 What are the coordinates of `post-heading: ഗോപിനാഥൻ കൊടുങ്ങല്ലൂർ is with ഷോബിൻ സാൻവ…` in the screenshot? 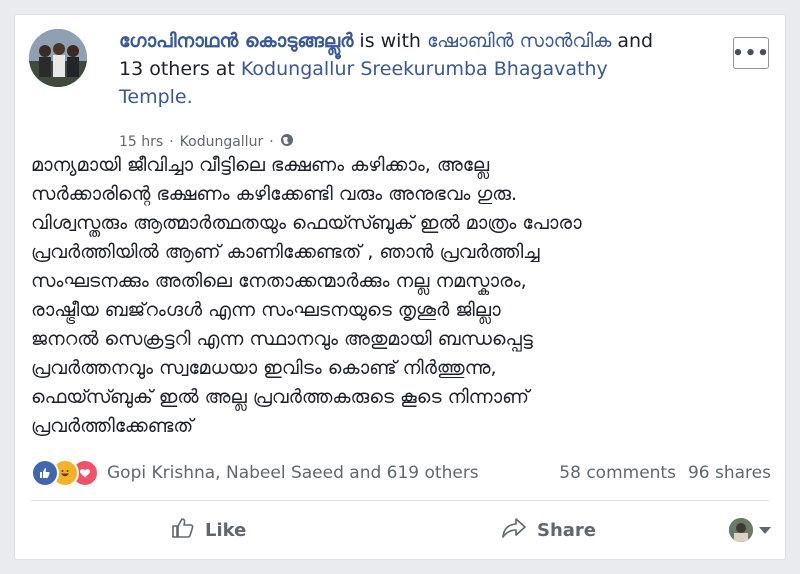 It's located at (399, 69).